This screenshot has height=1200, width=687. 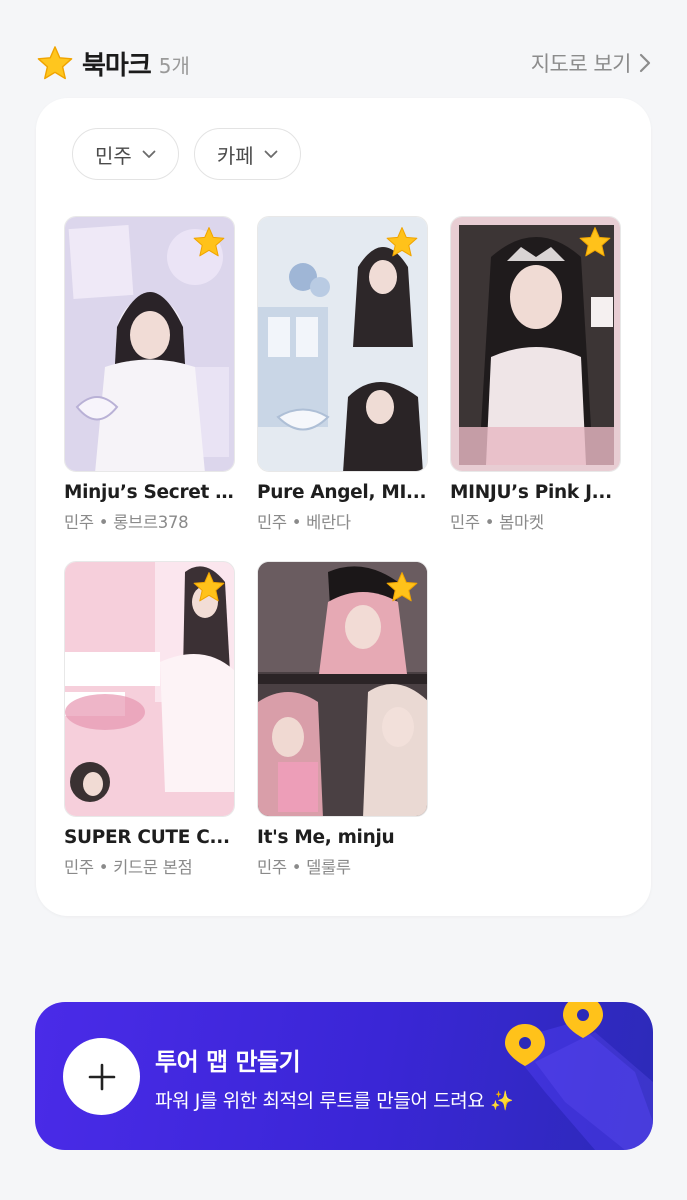 I want to click on view-on-map-link: 지도로 보기, so click(x=591, y=63).